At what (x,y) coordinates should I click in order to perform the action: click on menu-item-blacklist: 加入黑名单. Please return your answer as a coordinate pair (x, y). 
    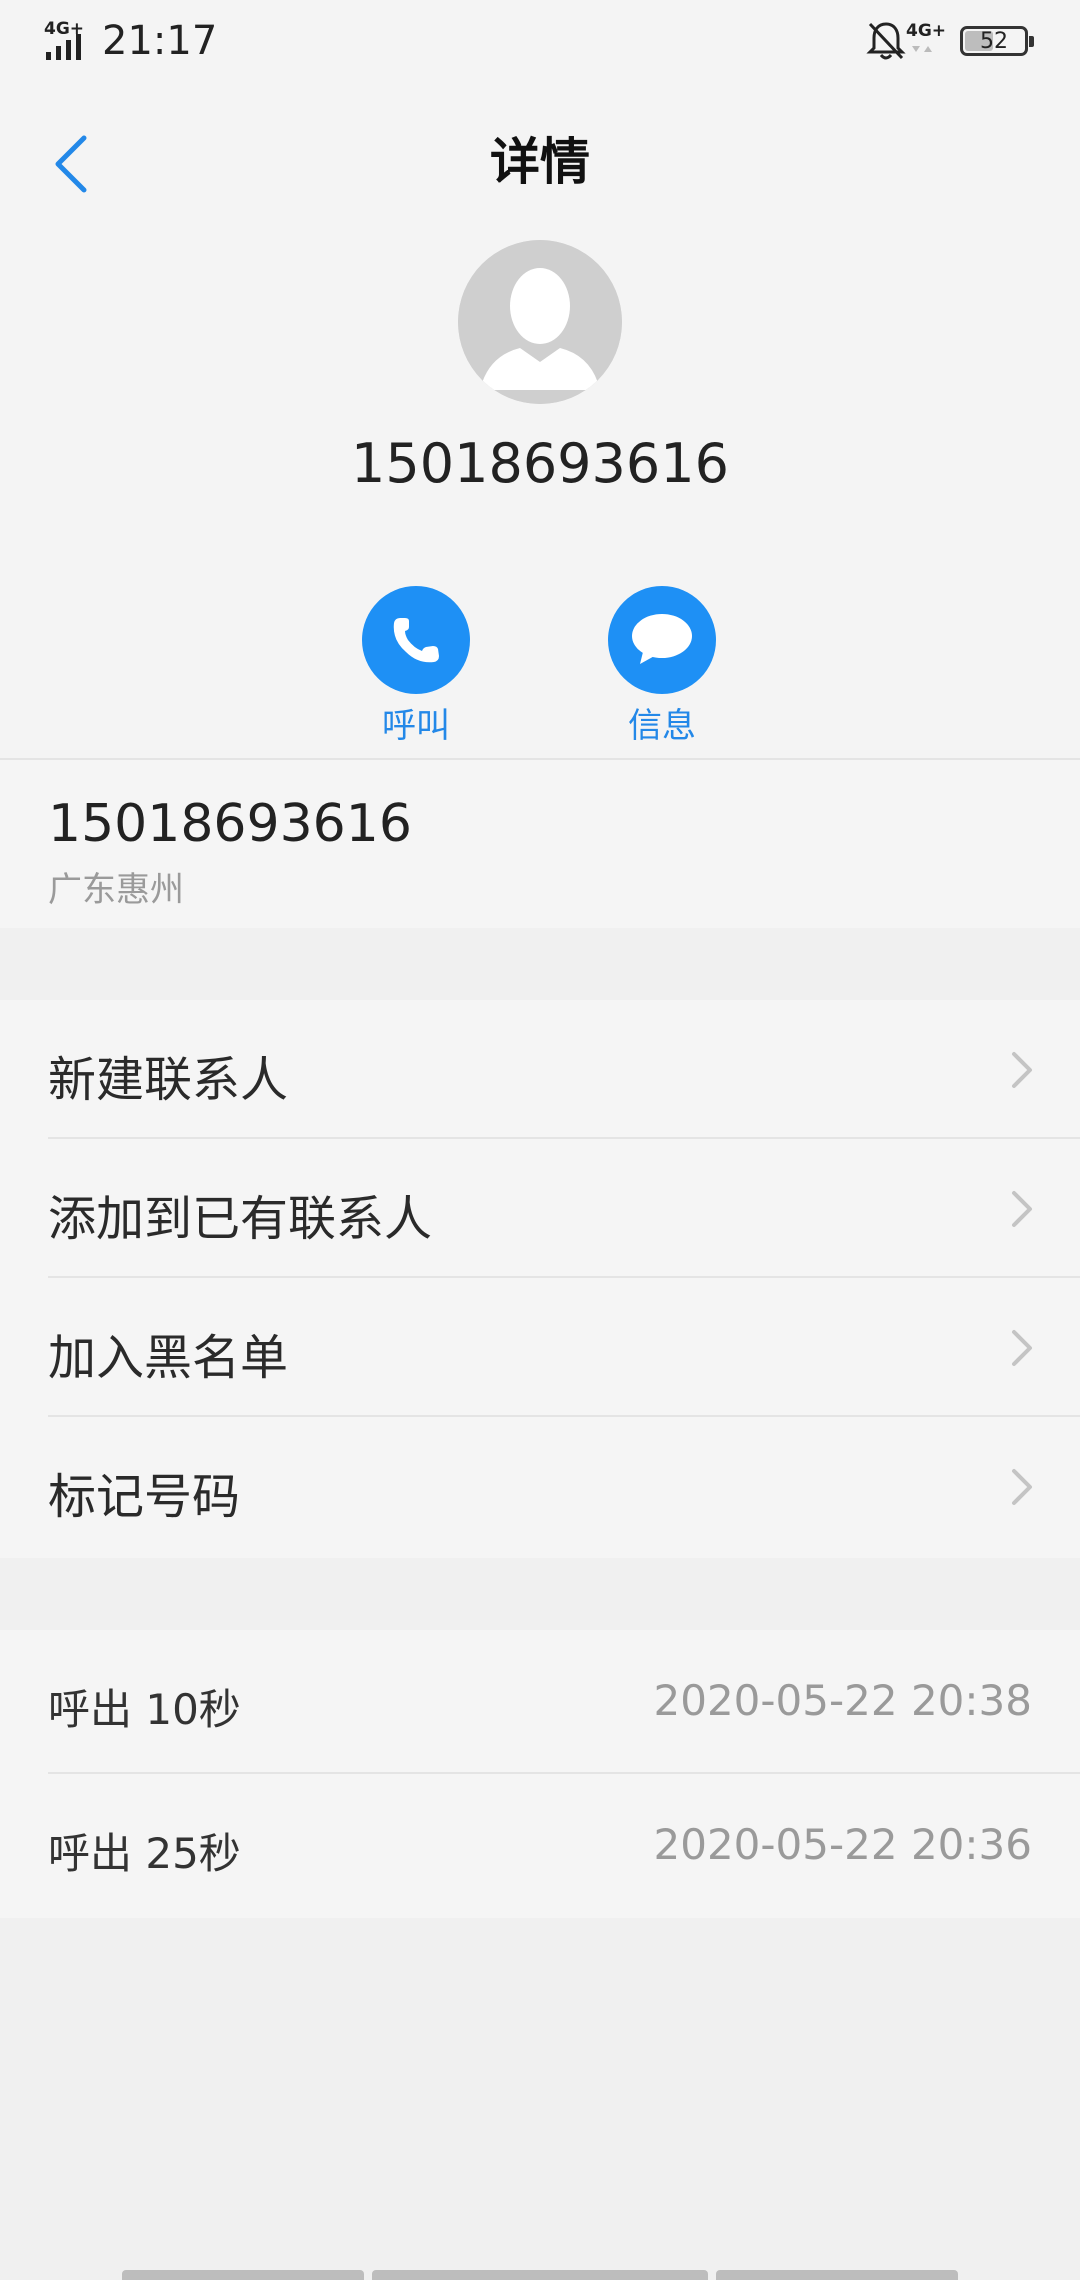
    Looking at the image, I should click on (540, 1347).